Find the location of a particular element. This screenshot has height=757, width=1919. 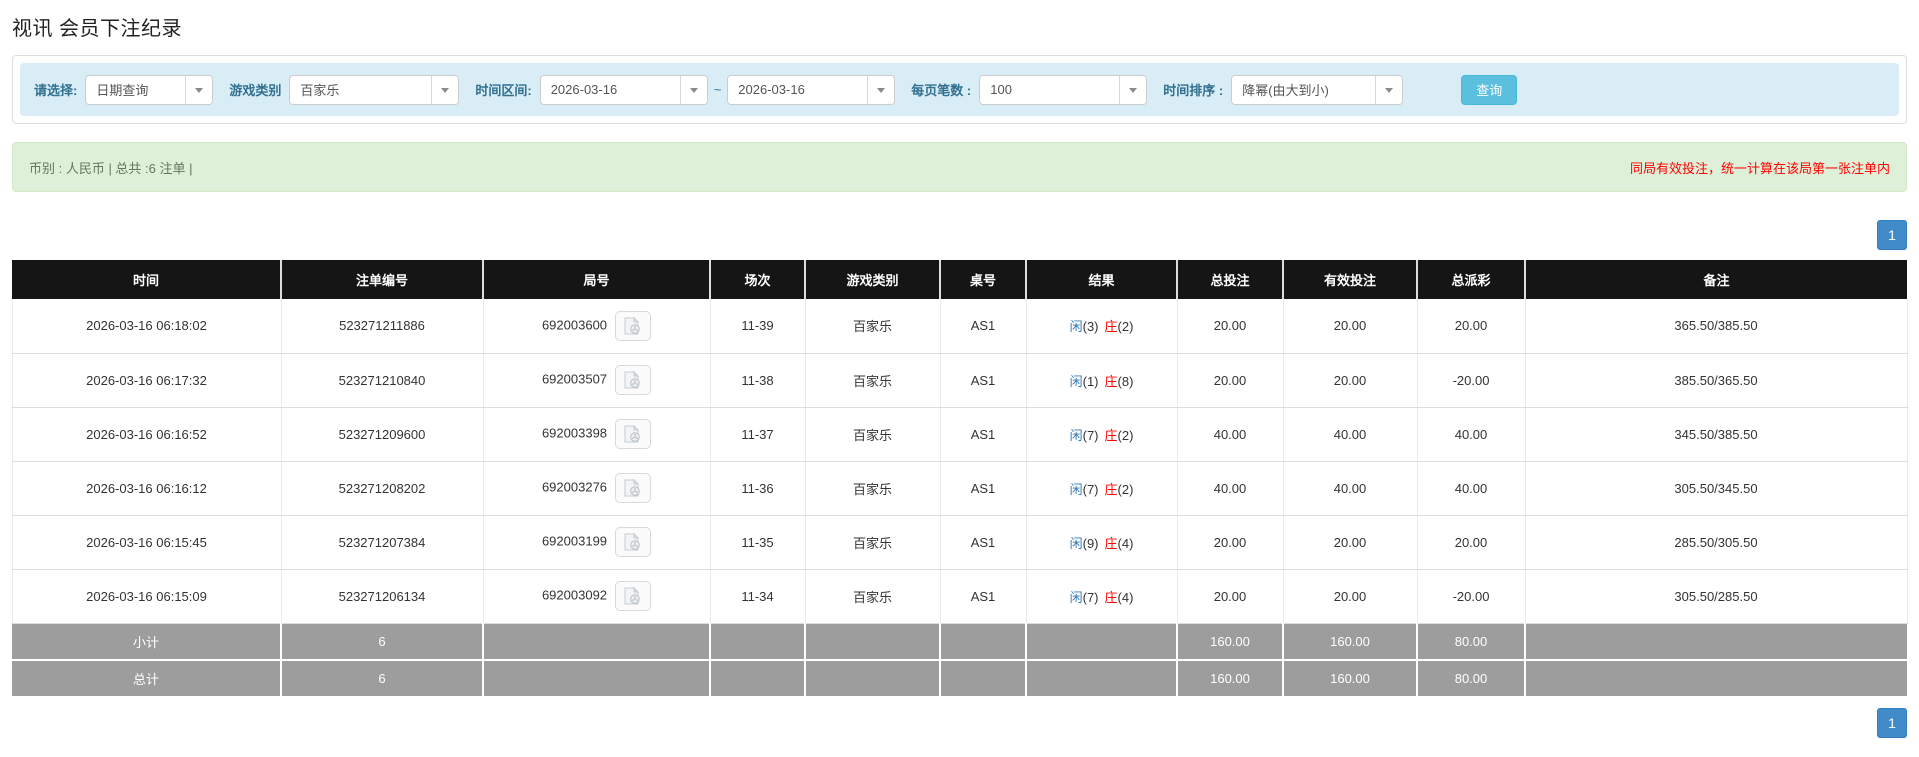

game-type-value: 百家乐 is located at coordinates (320, 90).